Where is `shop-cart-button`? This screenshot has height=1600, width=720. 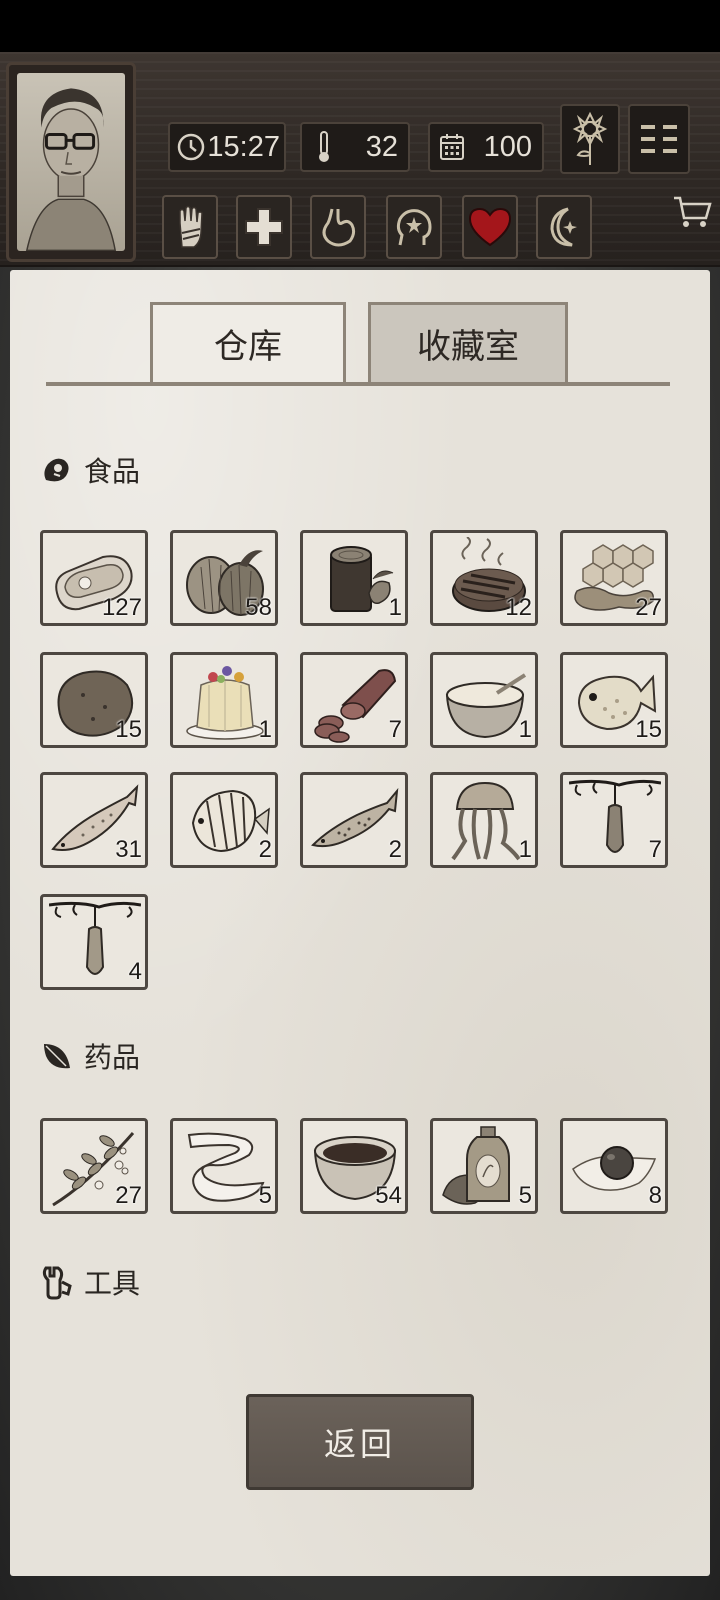 shop-cart-button is located at coordinates (692, 212).